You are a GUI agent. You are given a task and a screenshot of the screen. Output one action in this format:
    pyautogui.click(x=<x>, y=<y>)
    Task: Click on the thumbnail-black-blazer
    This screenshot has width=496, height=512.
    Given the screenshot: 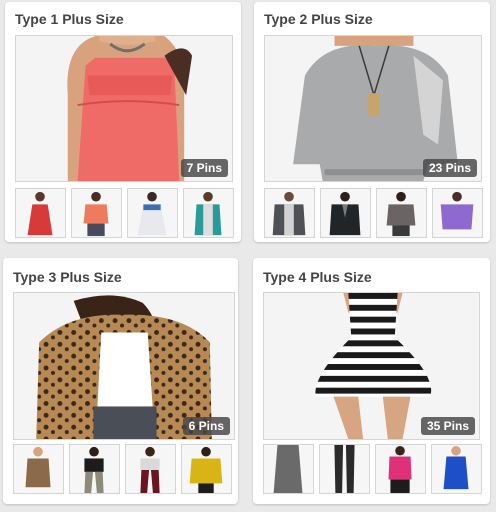 What is the action you would take?
    pyautogui.click(x=345, y=213)
    